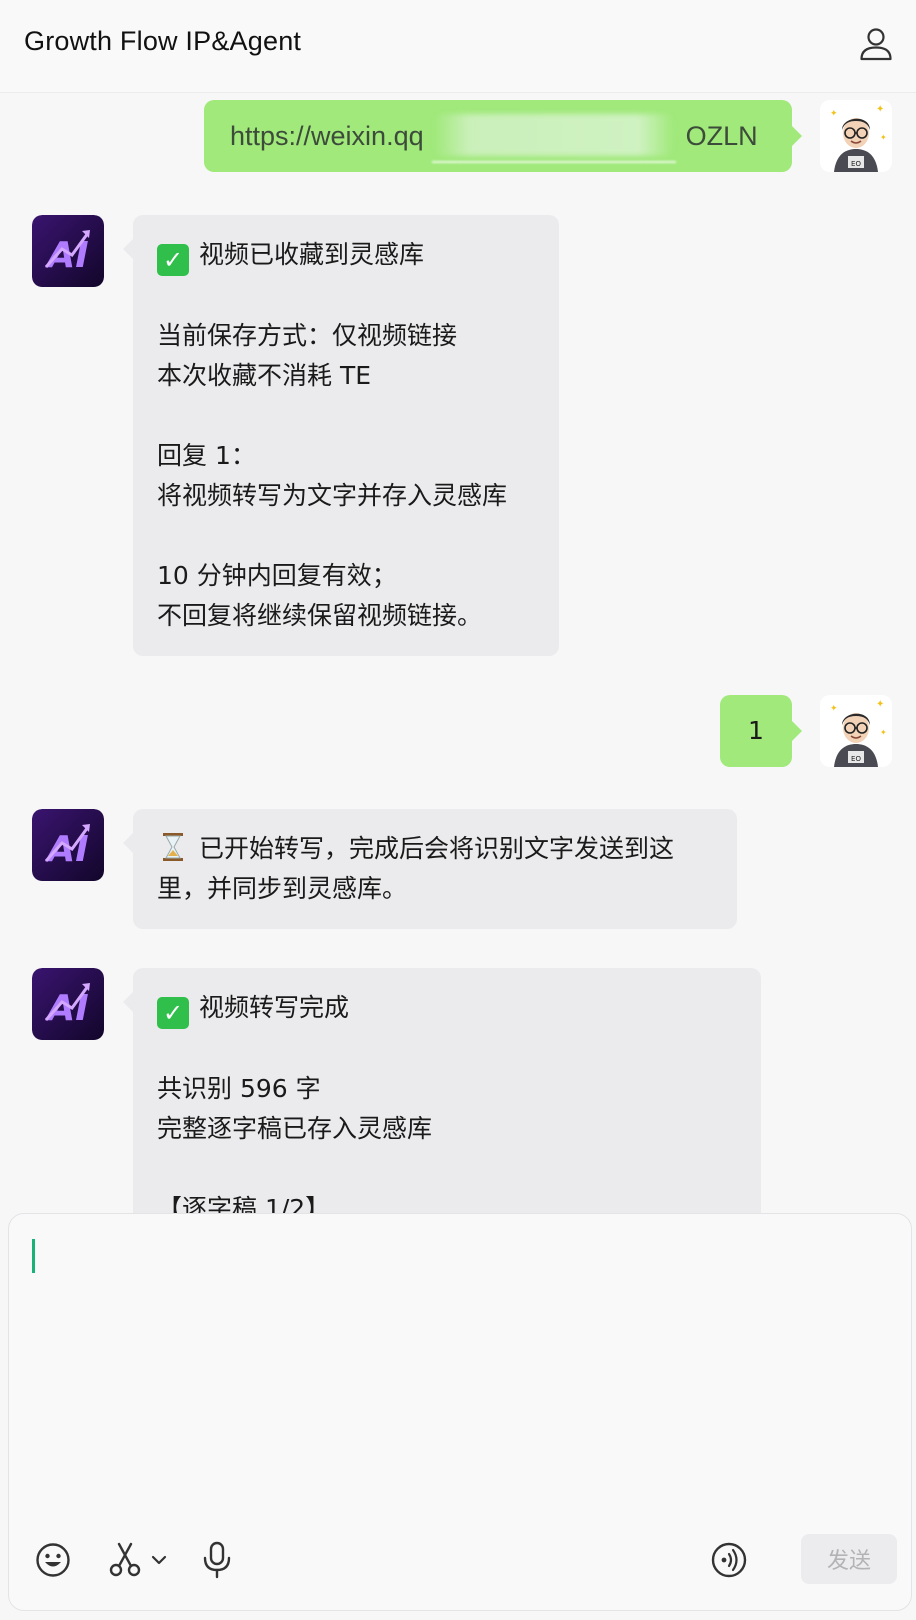 This screenshot has width=916, height=1620. What do you see at coordinates (239, 1088) in the screenshot?
I see `message-line: 共识别 596 字` at bounding box center [239, 1088].